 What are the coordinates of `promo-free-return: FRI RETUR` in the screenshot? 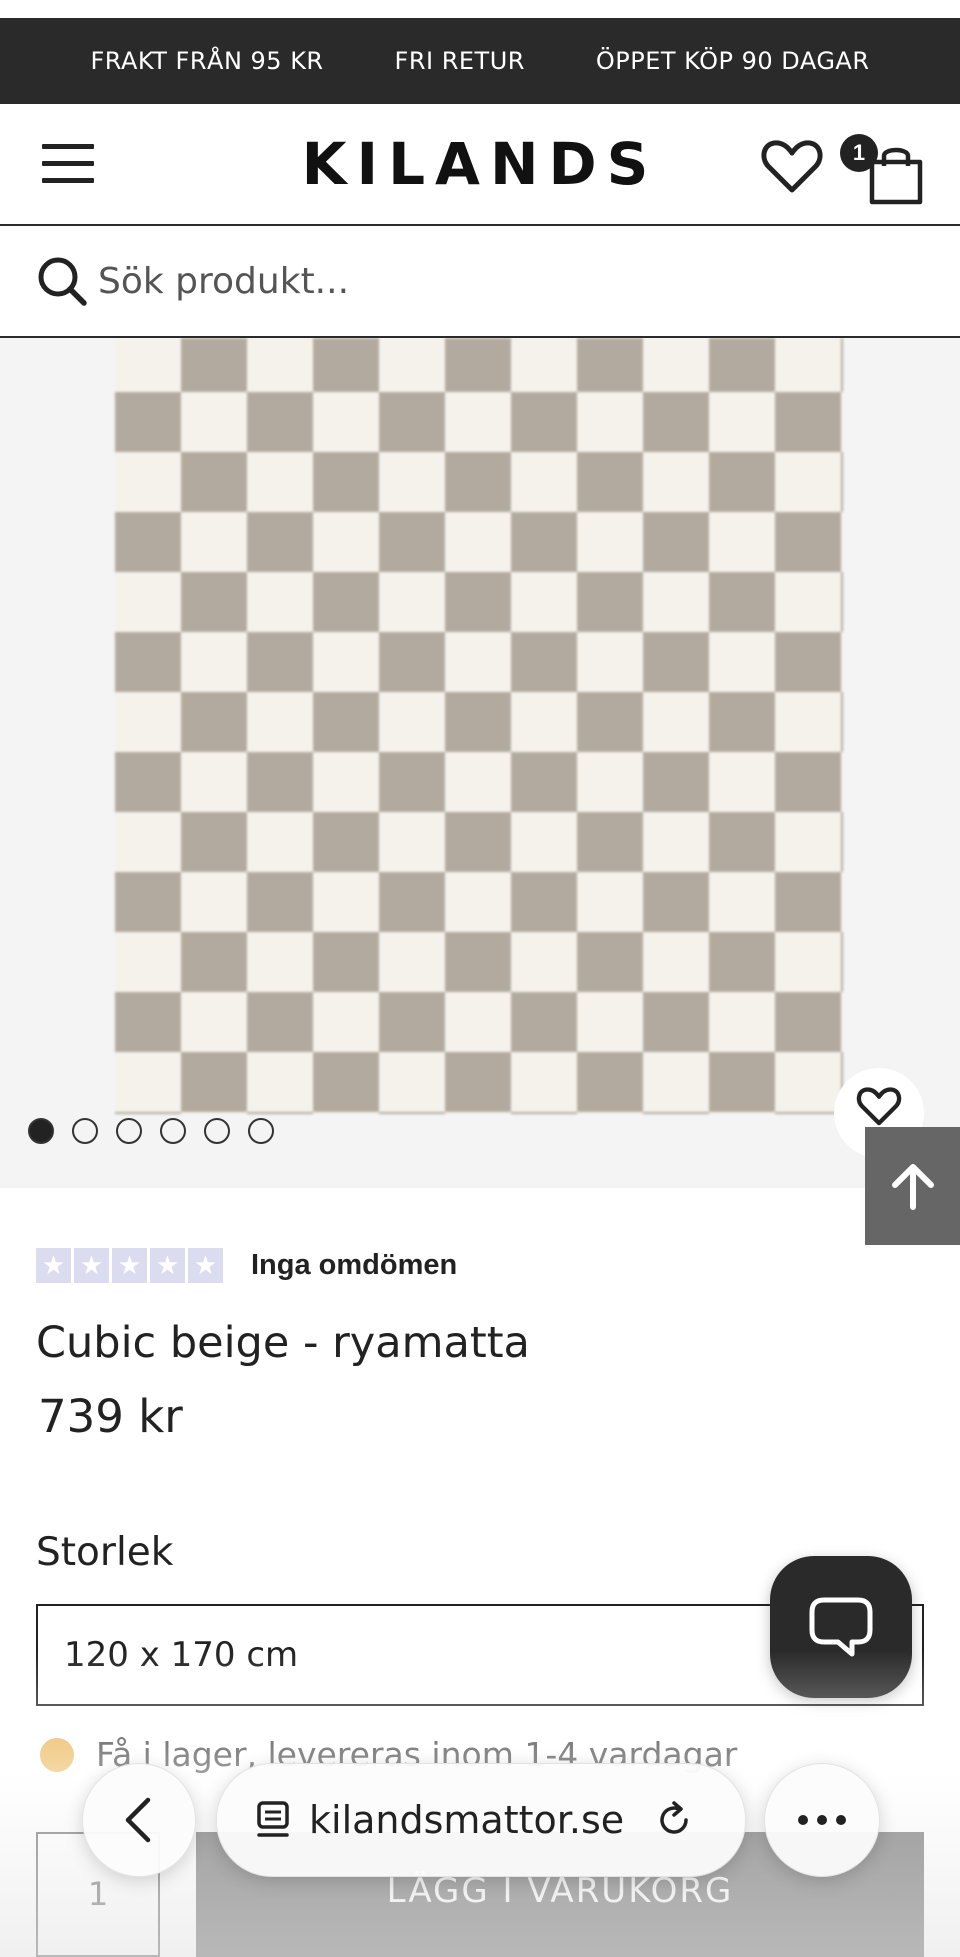 It's located at (459, 61).